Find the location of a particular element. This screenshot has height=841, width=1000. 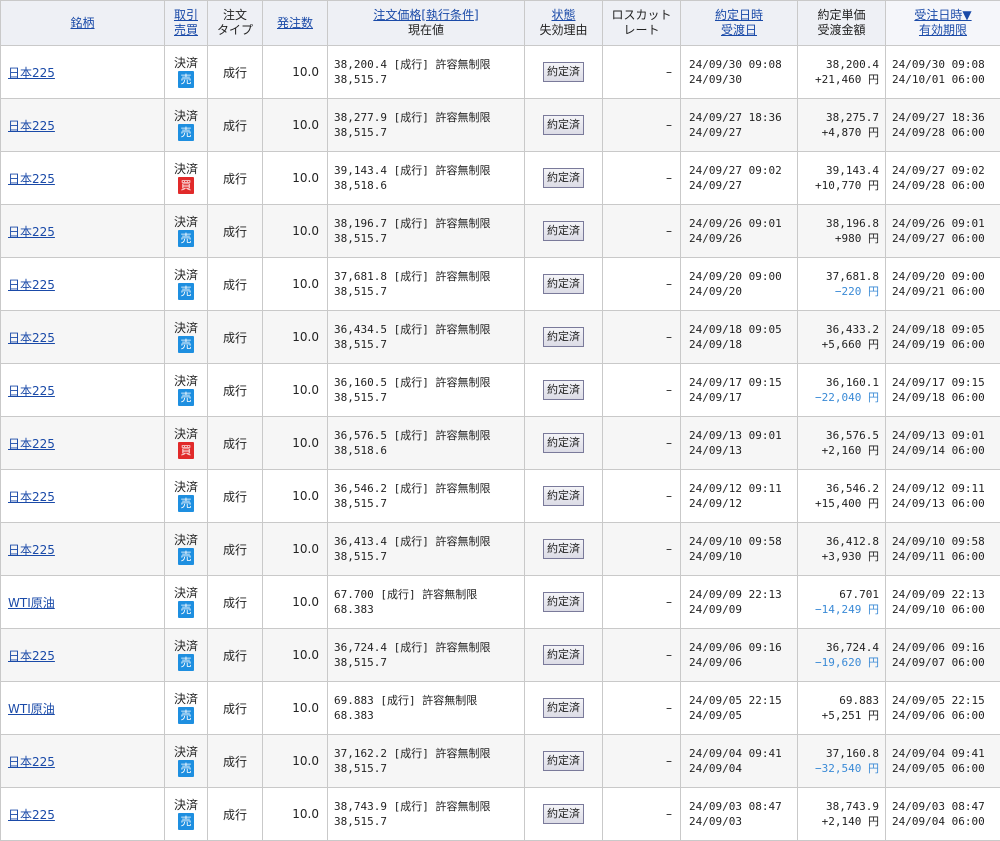

exec-datetime: 24/09/10 09:58 is located at coordinates (743, 541).